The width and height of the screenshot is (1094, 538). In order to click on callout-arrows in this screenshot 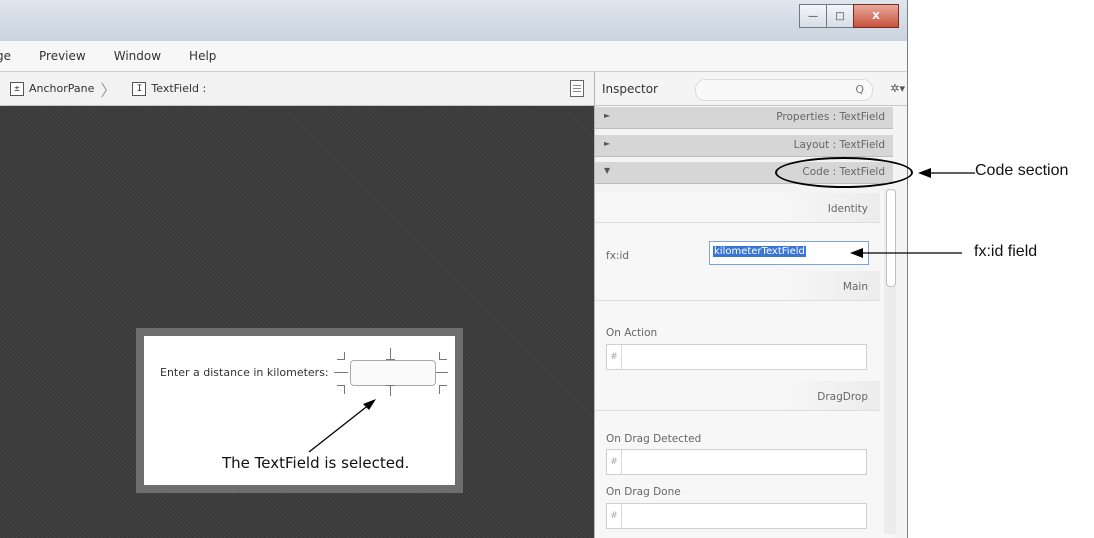, I will do `click(912, 213)`.